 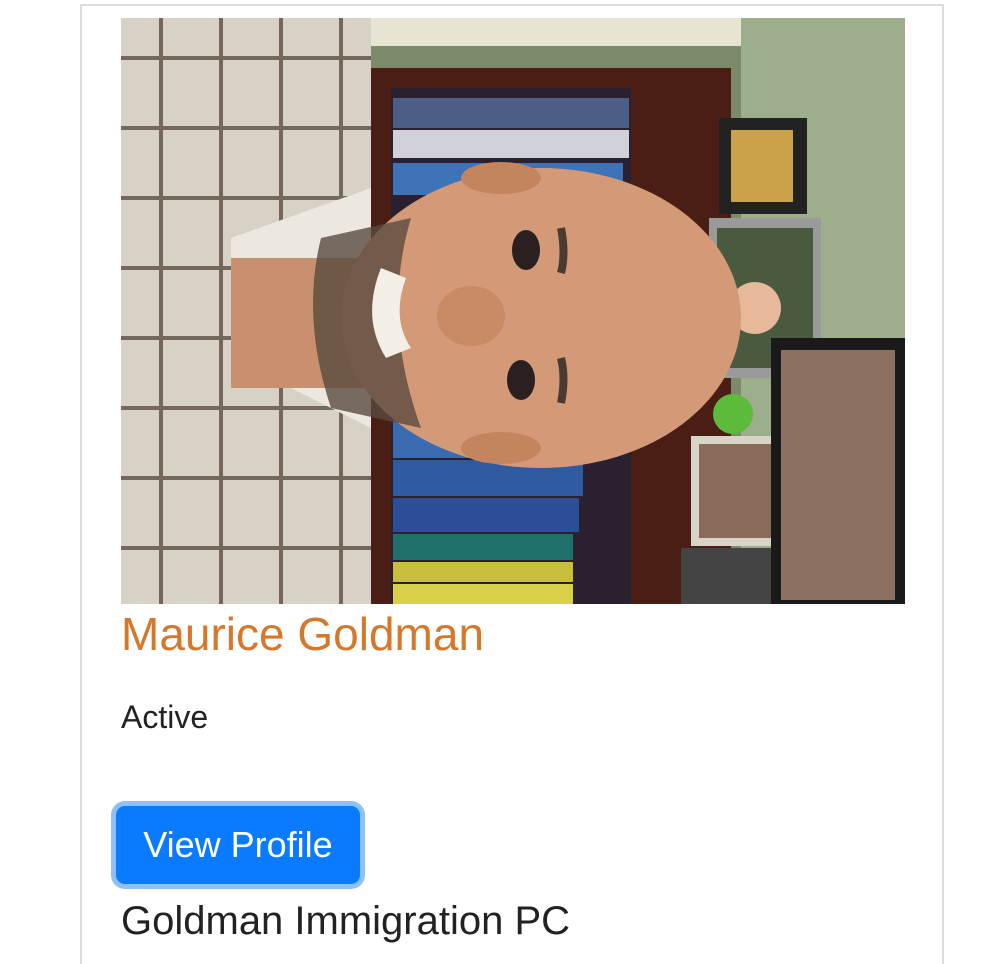 What do you see at coordinates (238, 845) in the screenshot?
I see `view-profile-button: View Profile` at bounding box center [238, 845].